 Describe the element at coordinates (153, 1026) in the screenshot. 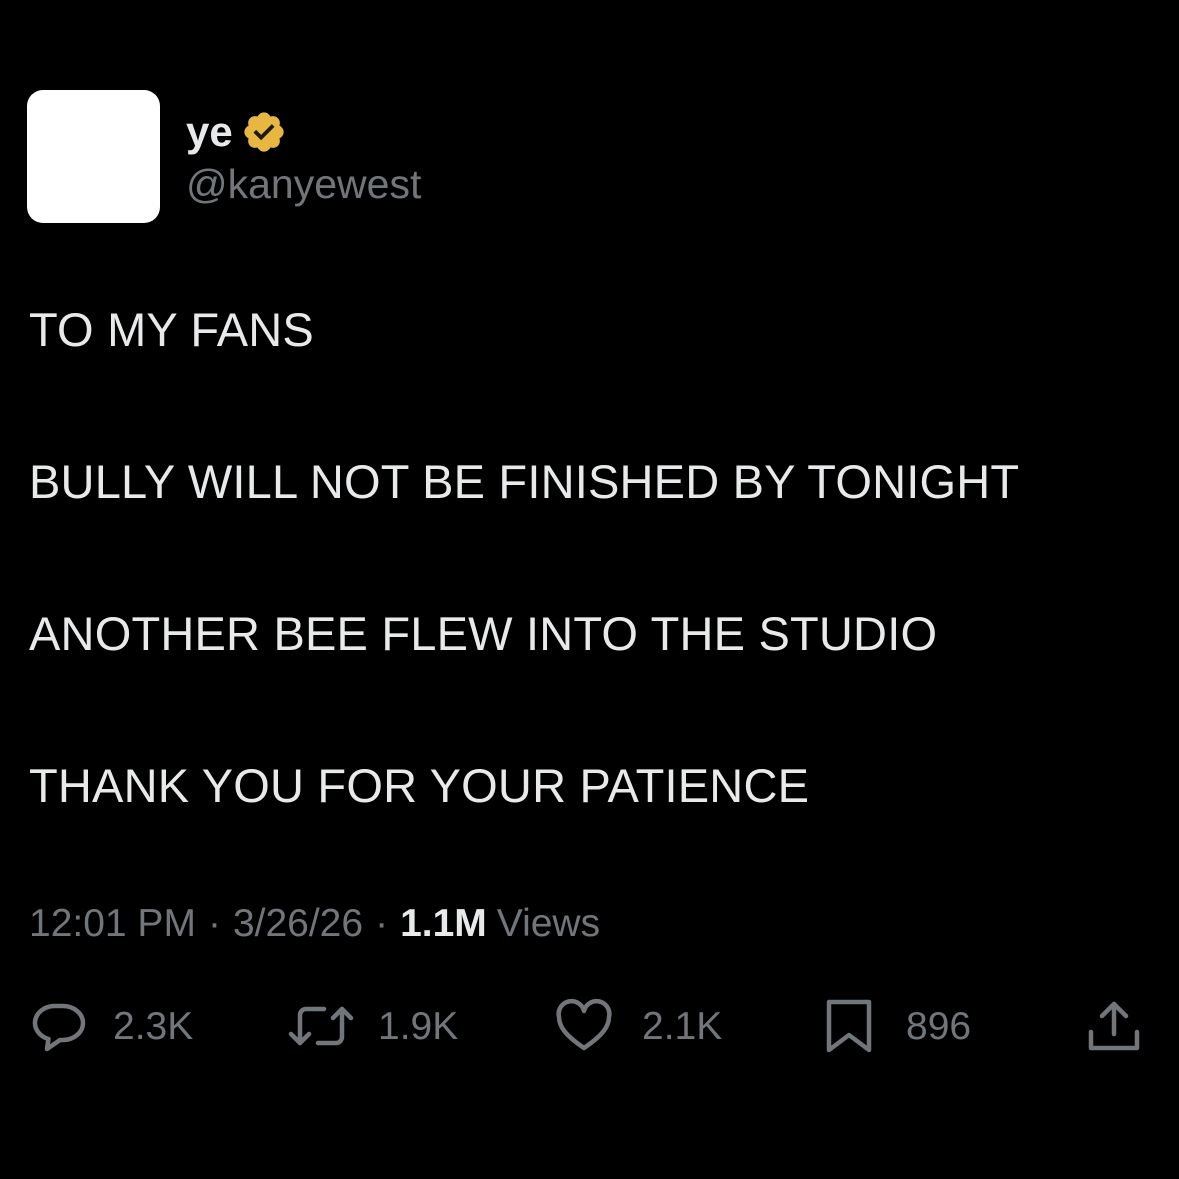

I see `reply-count: 2.3K` at that location.